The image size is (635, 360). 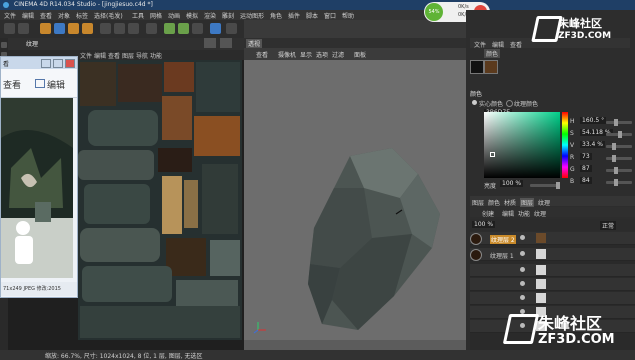 I want to click on h-value: 160.5 °, so click(x=593, y=120).